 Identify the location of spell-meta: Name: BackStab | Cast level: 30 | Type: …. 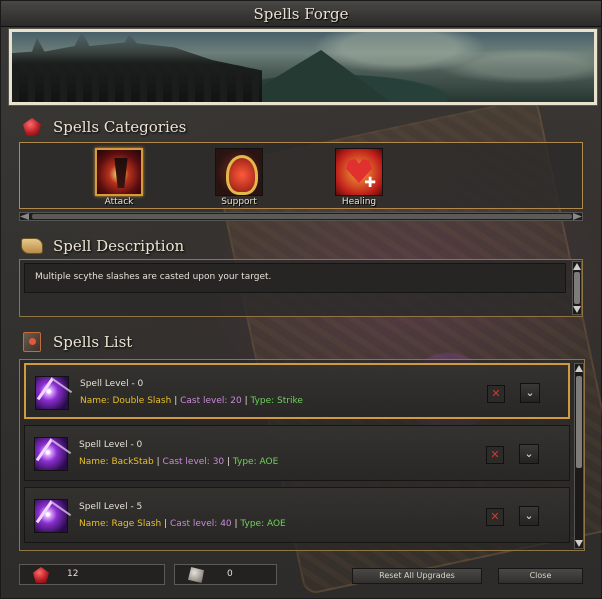
(178, 462).